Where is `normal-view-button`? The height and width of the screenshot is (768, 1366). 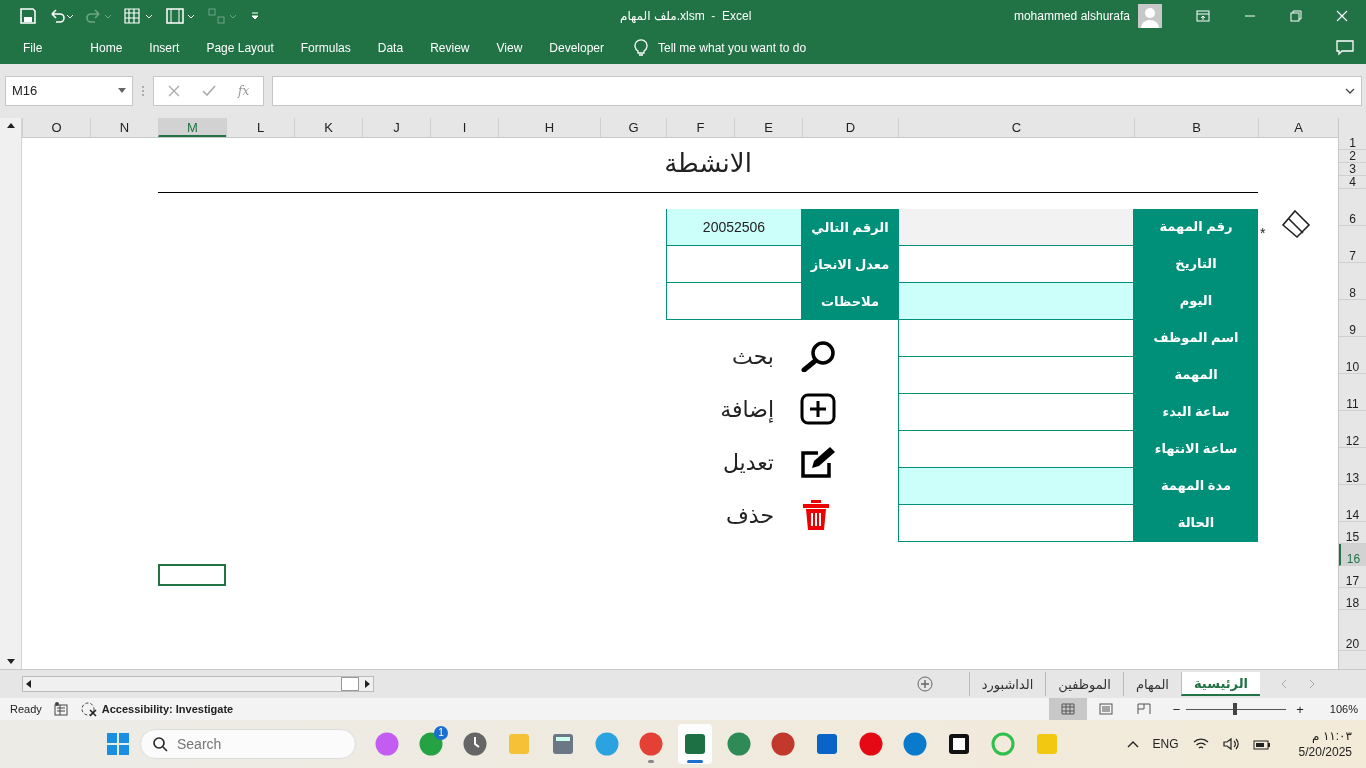 normal-view-button is located at coordinates (1067, 709).